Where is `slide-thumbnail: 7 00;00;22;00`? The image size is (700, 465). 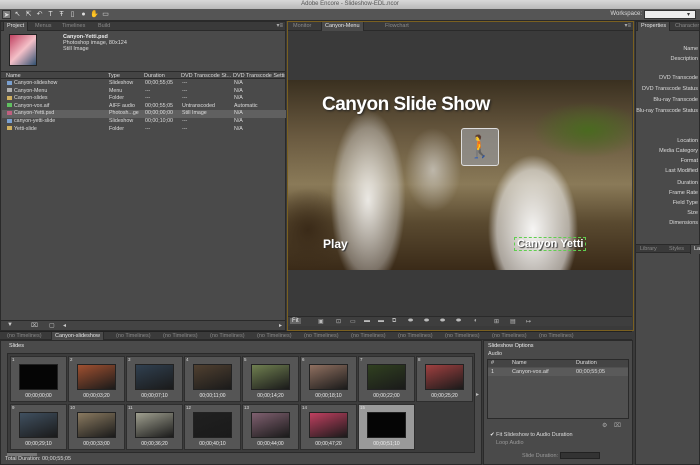
slide-thumbnail: 7 00;00;22;00 is located at coordinates (386, 379).